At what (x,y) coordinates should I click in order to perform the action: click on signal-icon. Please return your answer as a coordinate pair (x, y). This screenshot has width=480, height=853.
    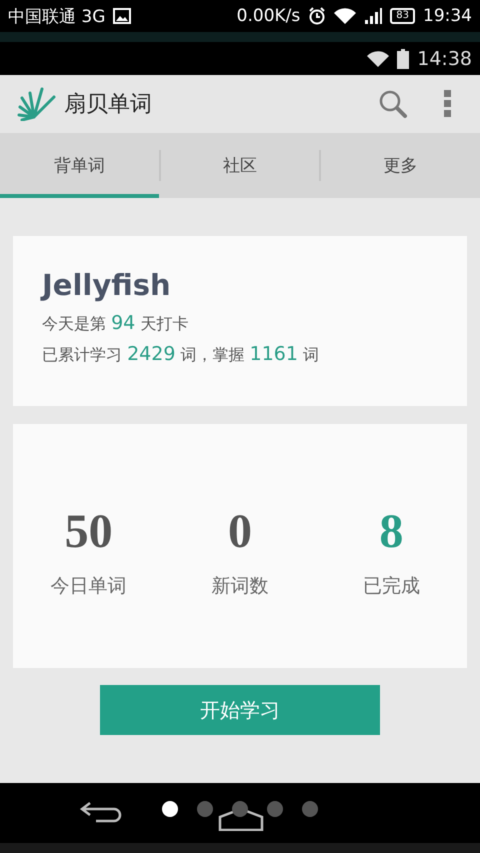
    Looking at the image, I should click on (373, 16).